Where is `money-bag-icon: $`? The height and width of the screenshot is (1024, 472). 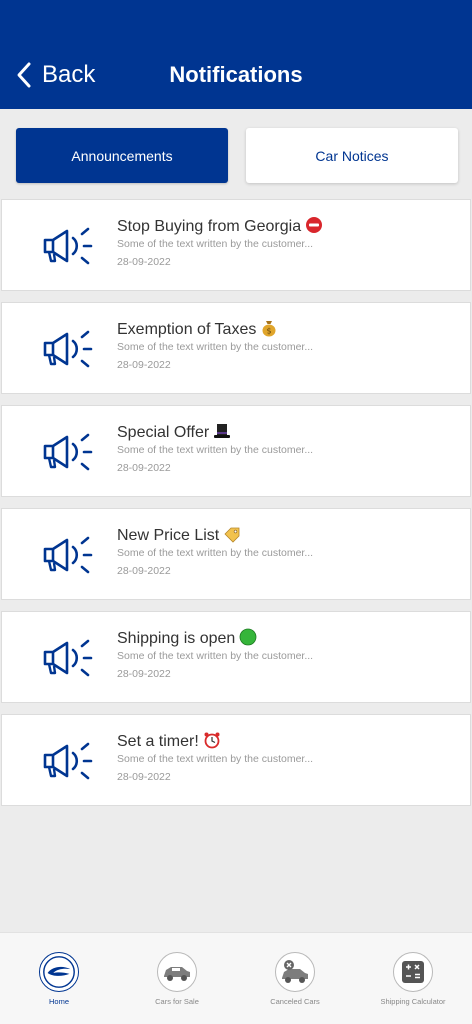
money-bag-icon: $ is located at coordinates (269, 328).